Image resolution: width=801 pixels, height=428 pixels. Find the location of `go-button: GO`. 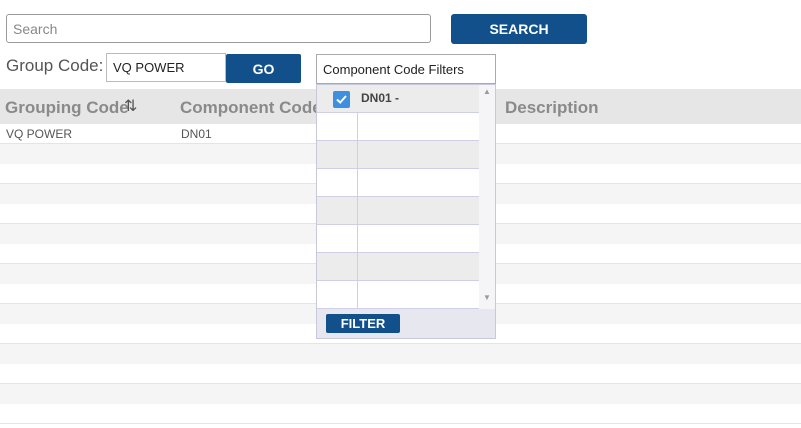

go-button: GO is located at coordinates (263, 68).